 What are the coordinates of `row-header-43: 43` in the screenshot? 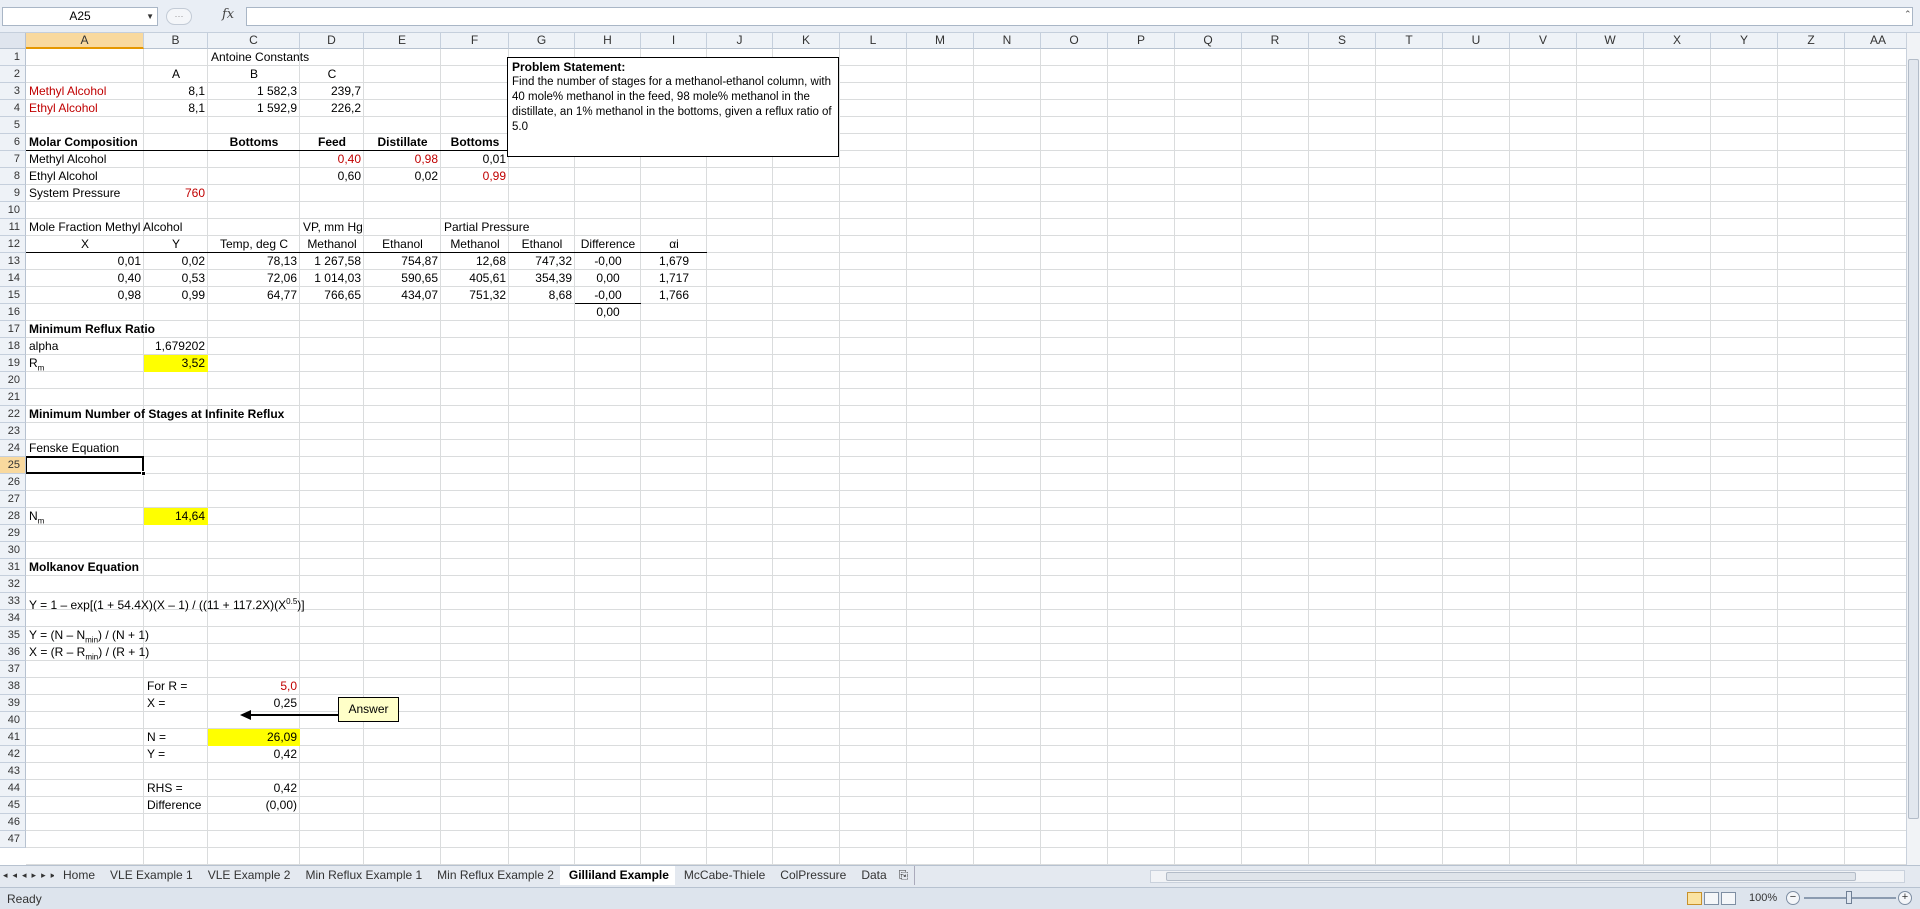 It's located at (13, 771).